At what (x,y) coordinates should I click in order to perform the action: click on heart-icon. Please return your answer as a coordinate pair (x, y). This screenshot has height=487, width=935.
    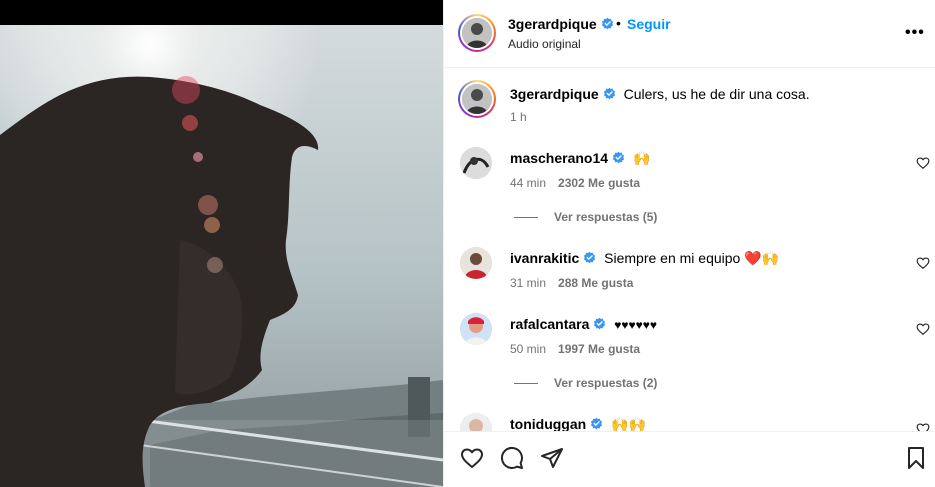
    Looking at the image, I should click on (472, 458).